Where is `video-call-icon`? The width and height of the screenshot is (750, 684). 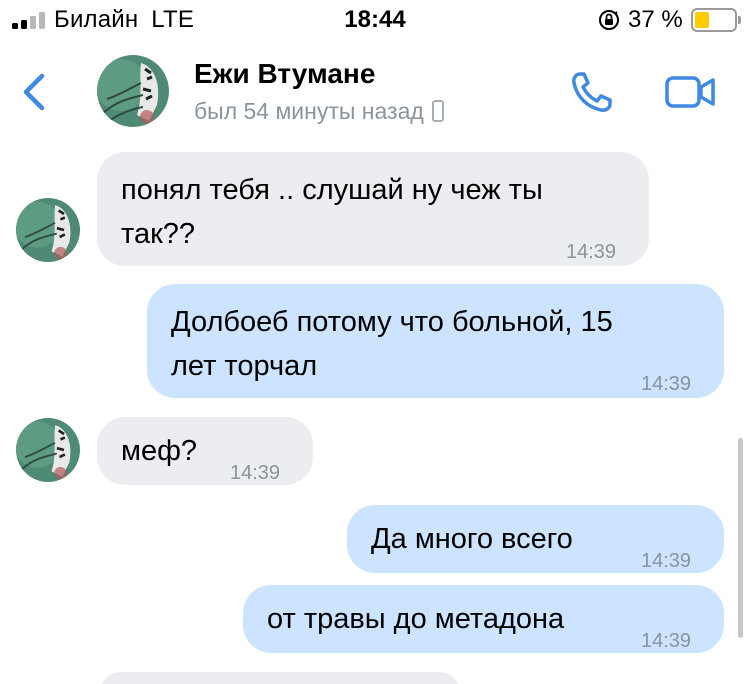 video-call-icon is located at coordinates (691, 92).